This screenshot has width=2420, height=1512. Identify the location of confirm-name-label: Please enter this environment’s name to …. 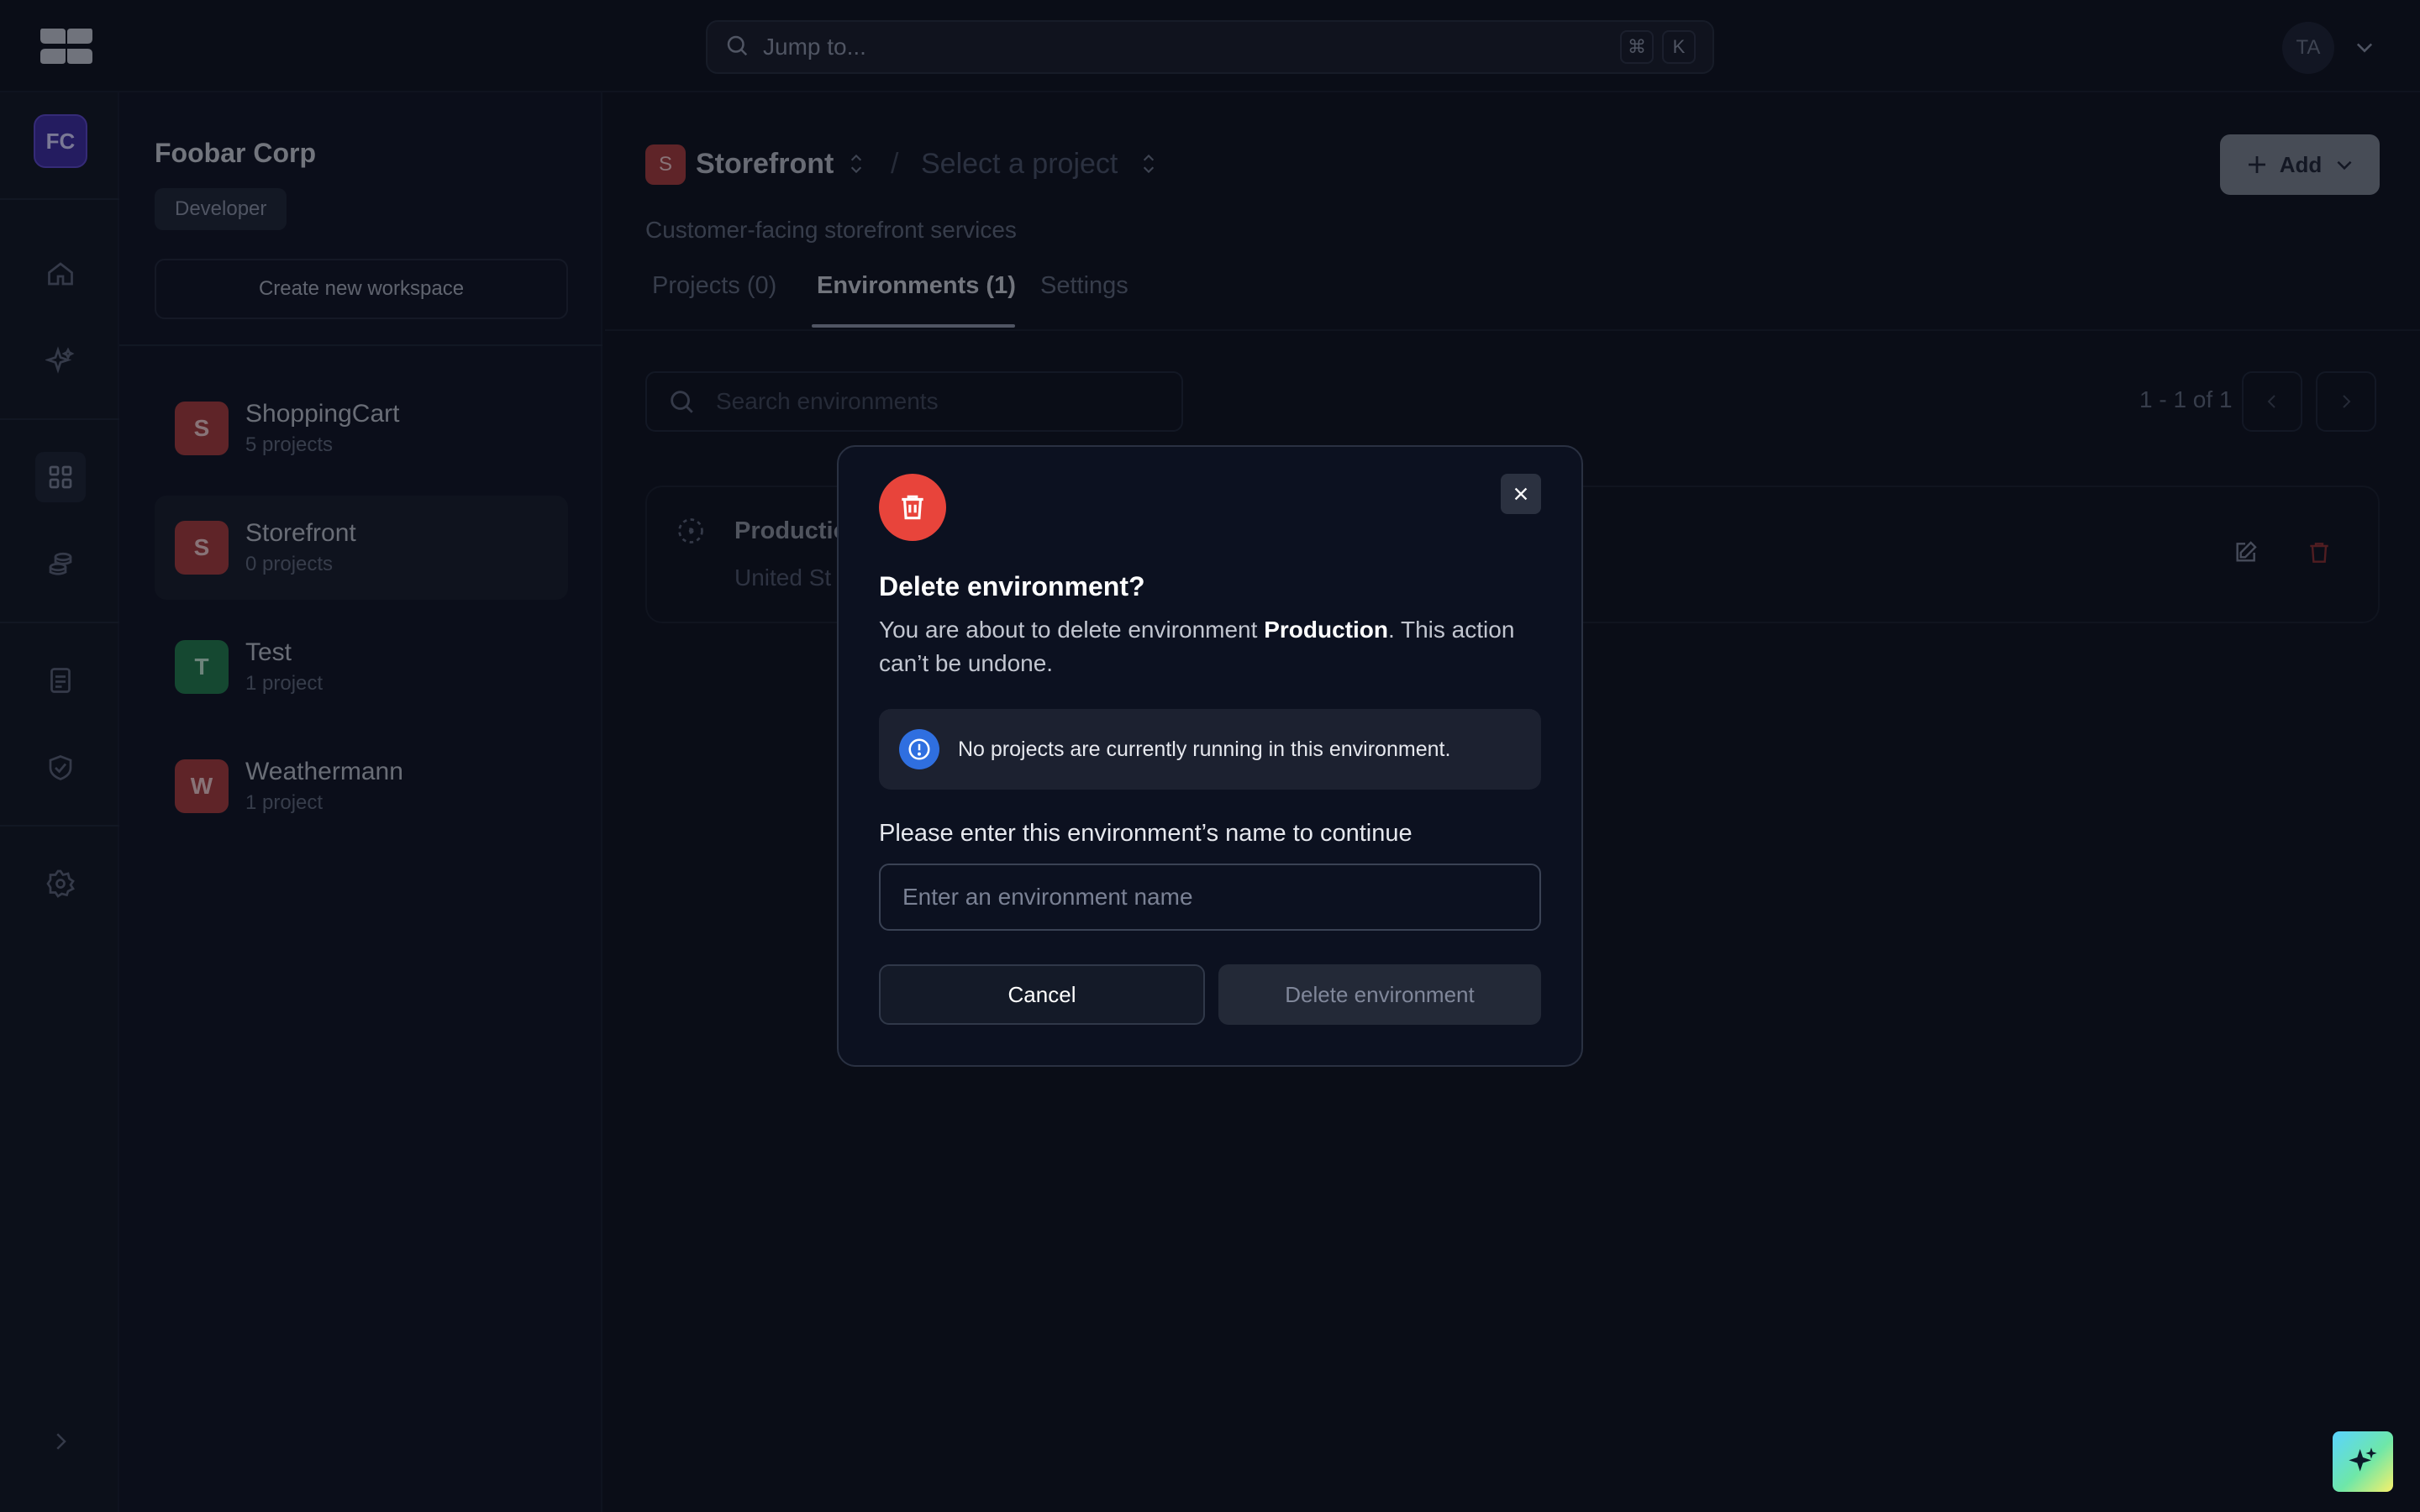
(1146, 833).